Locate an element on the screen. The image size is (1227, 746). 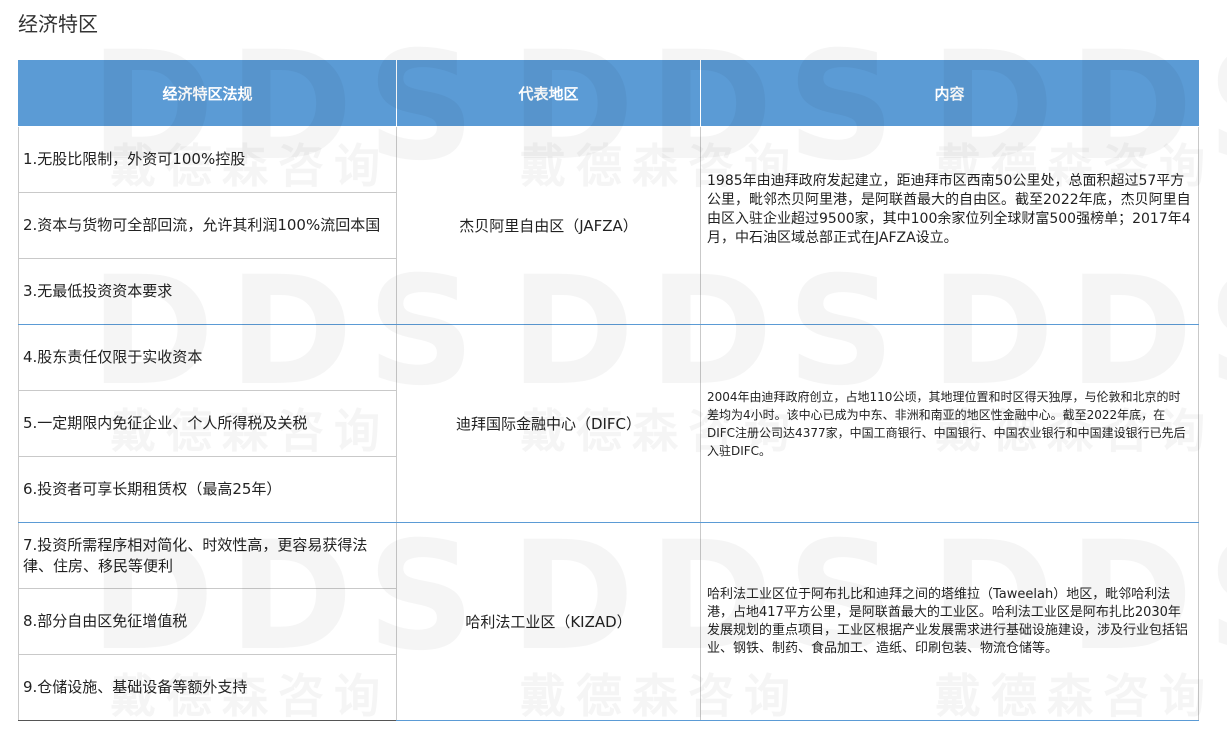
regulation-text: 8.部分自由区免征增值税 is located at coordinates (105, 621).